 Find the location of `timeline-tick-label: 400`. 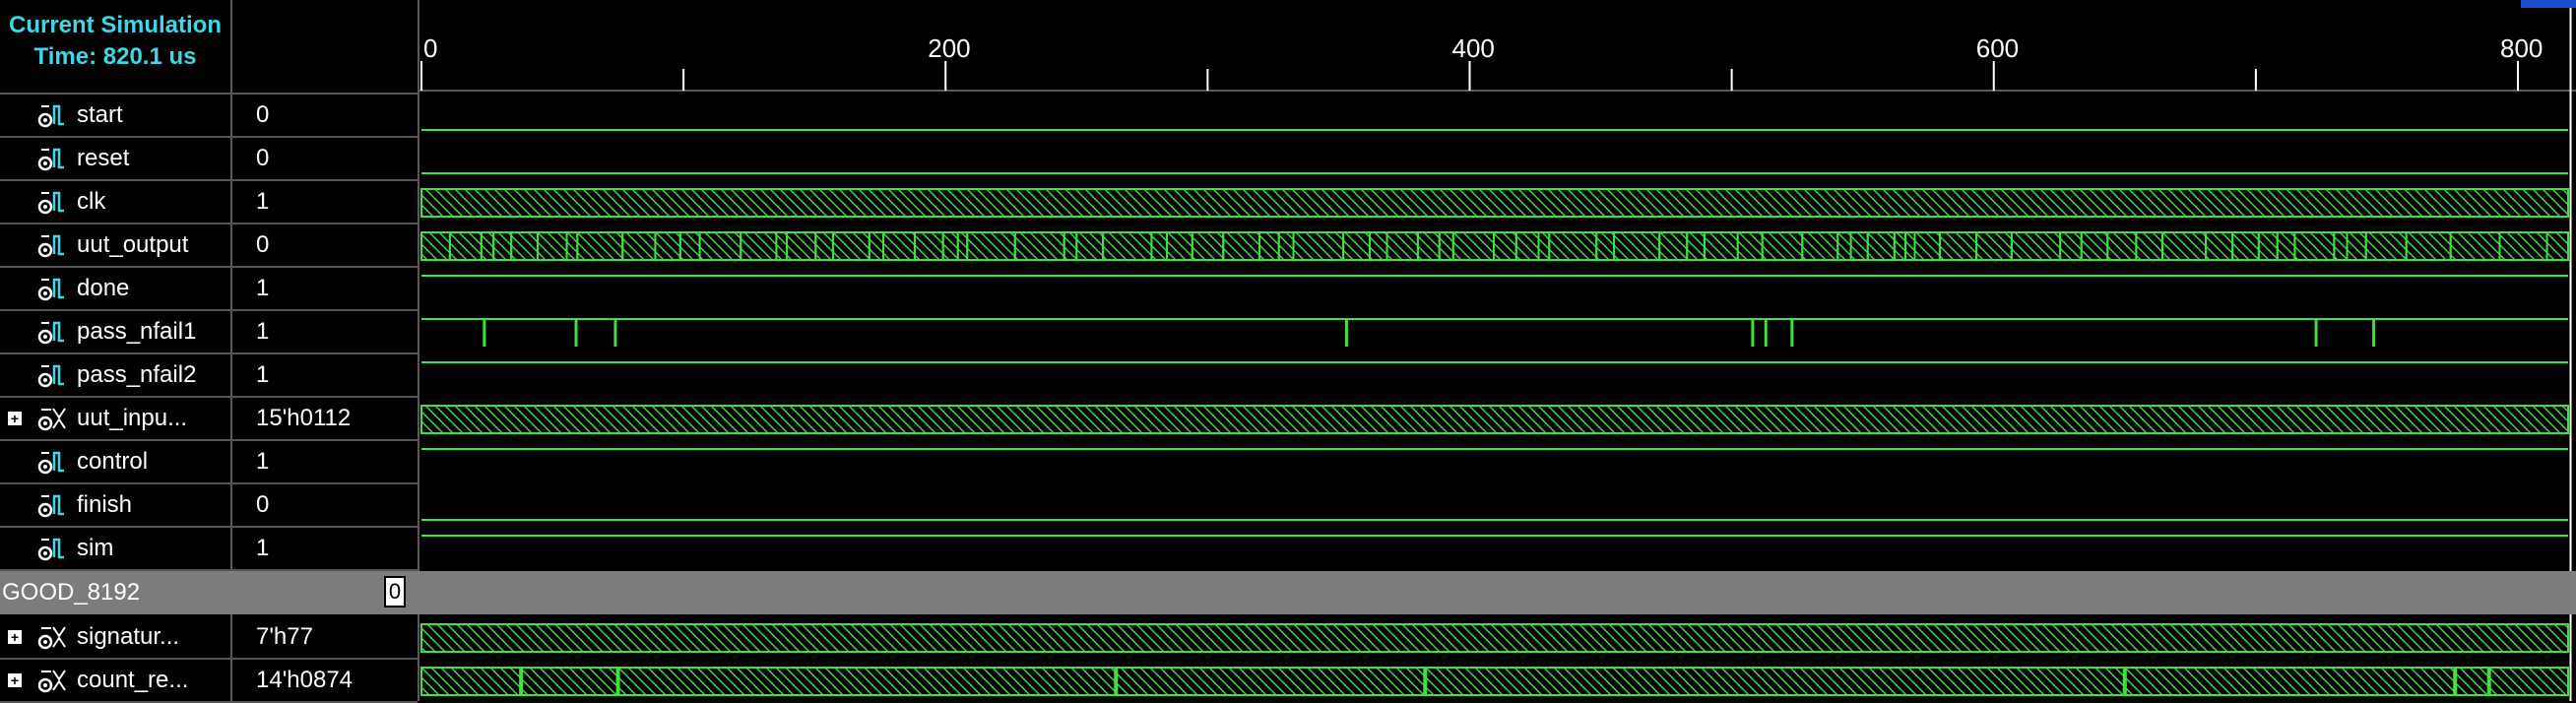

timeline-tick-label: 400 is located at coordinates (1473, 48).